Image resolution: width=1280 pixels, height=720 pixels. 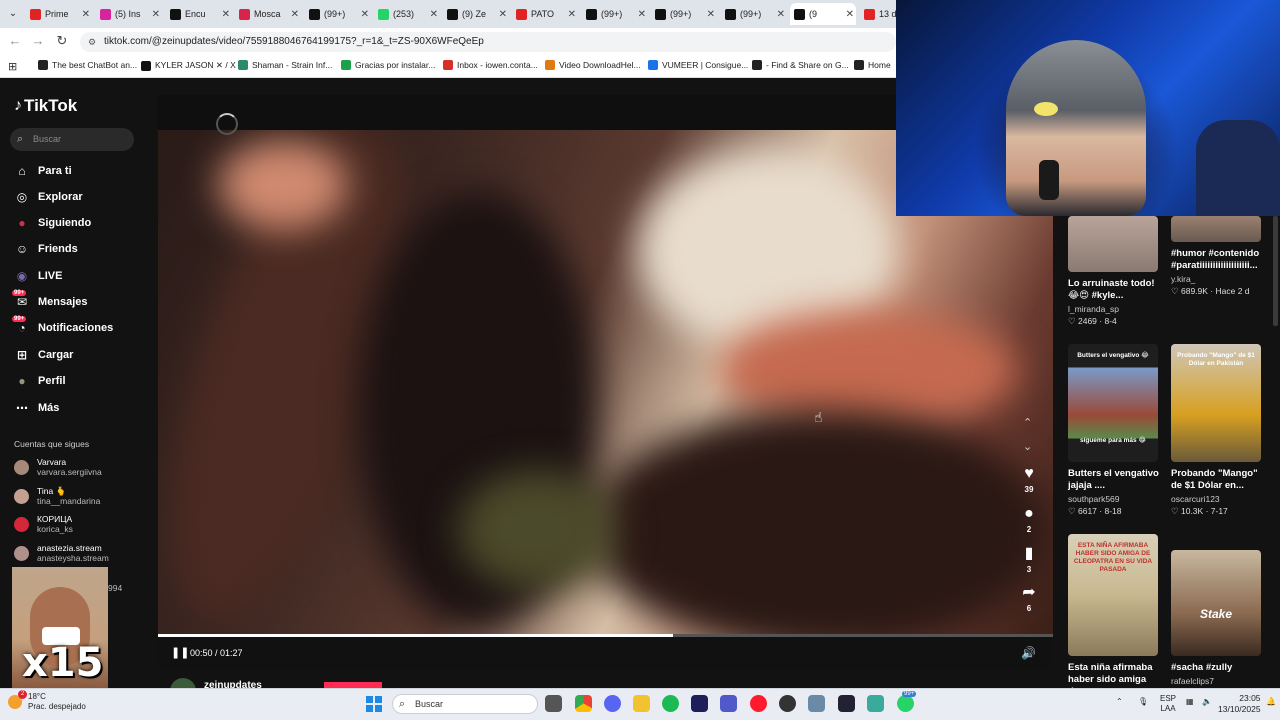 What do you see at coordinates (787, 703) in the screenshot?
I see `obs-taskbar-icon` at bounding box center [787, 703].